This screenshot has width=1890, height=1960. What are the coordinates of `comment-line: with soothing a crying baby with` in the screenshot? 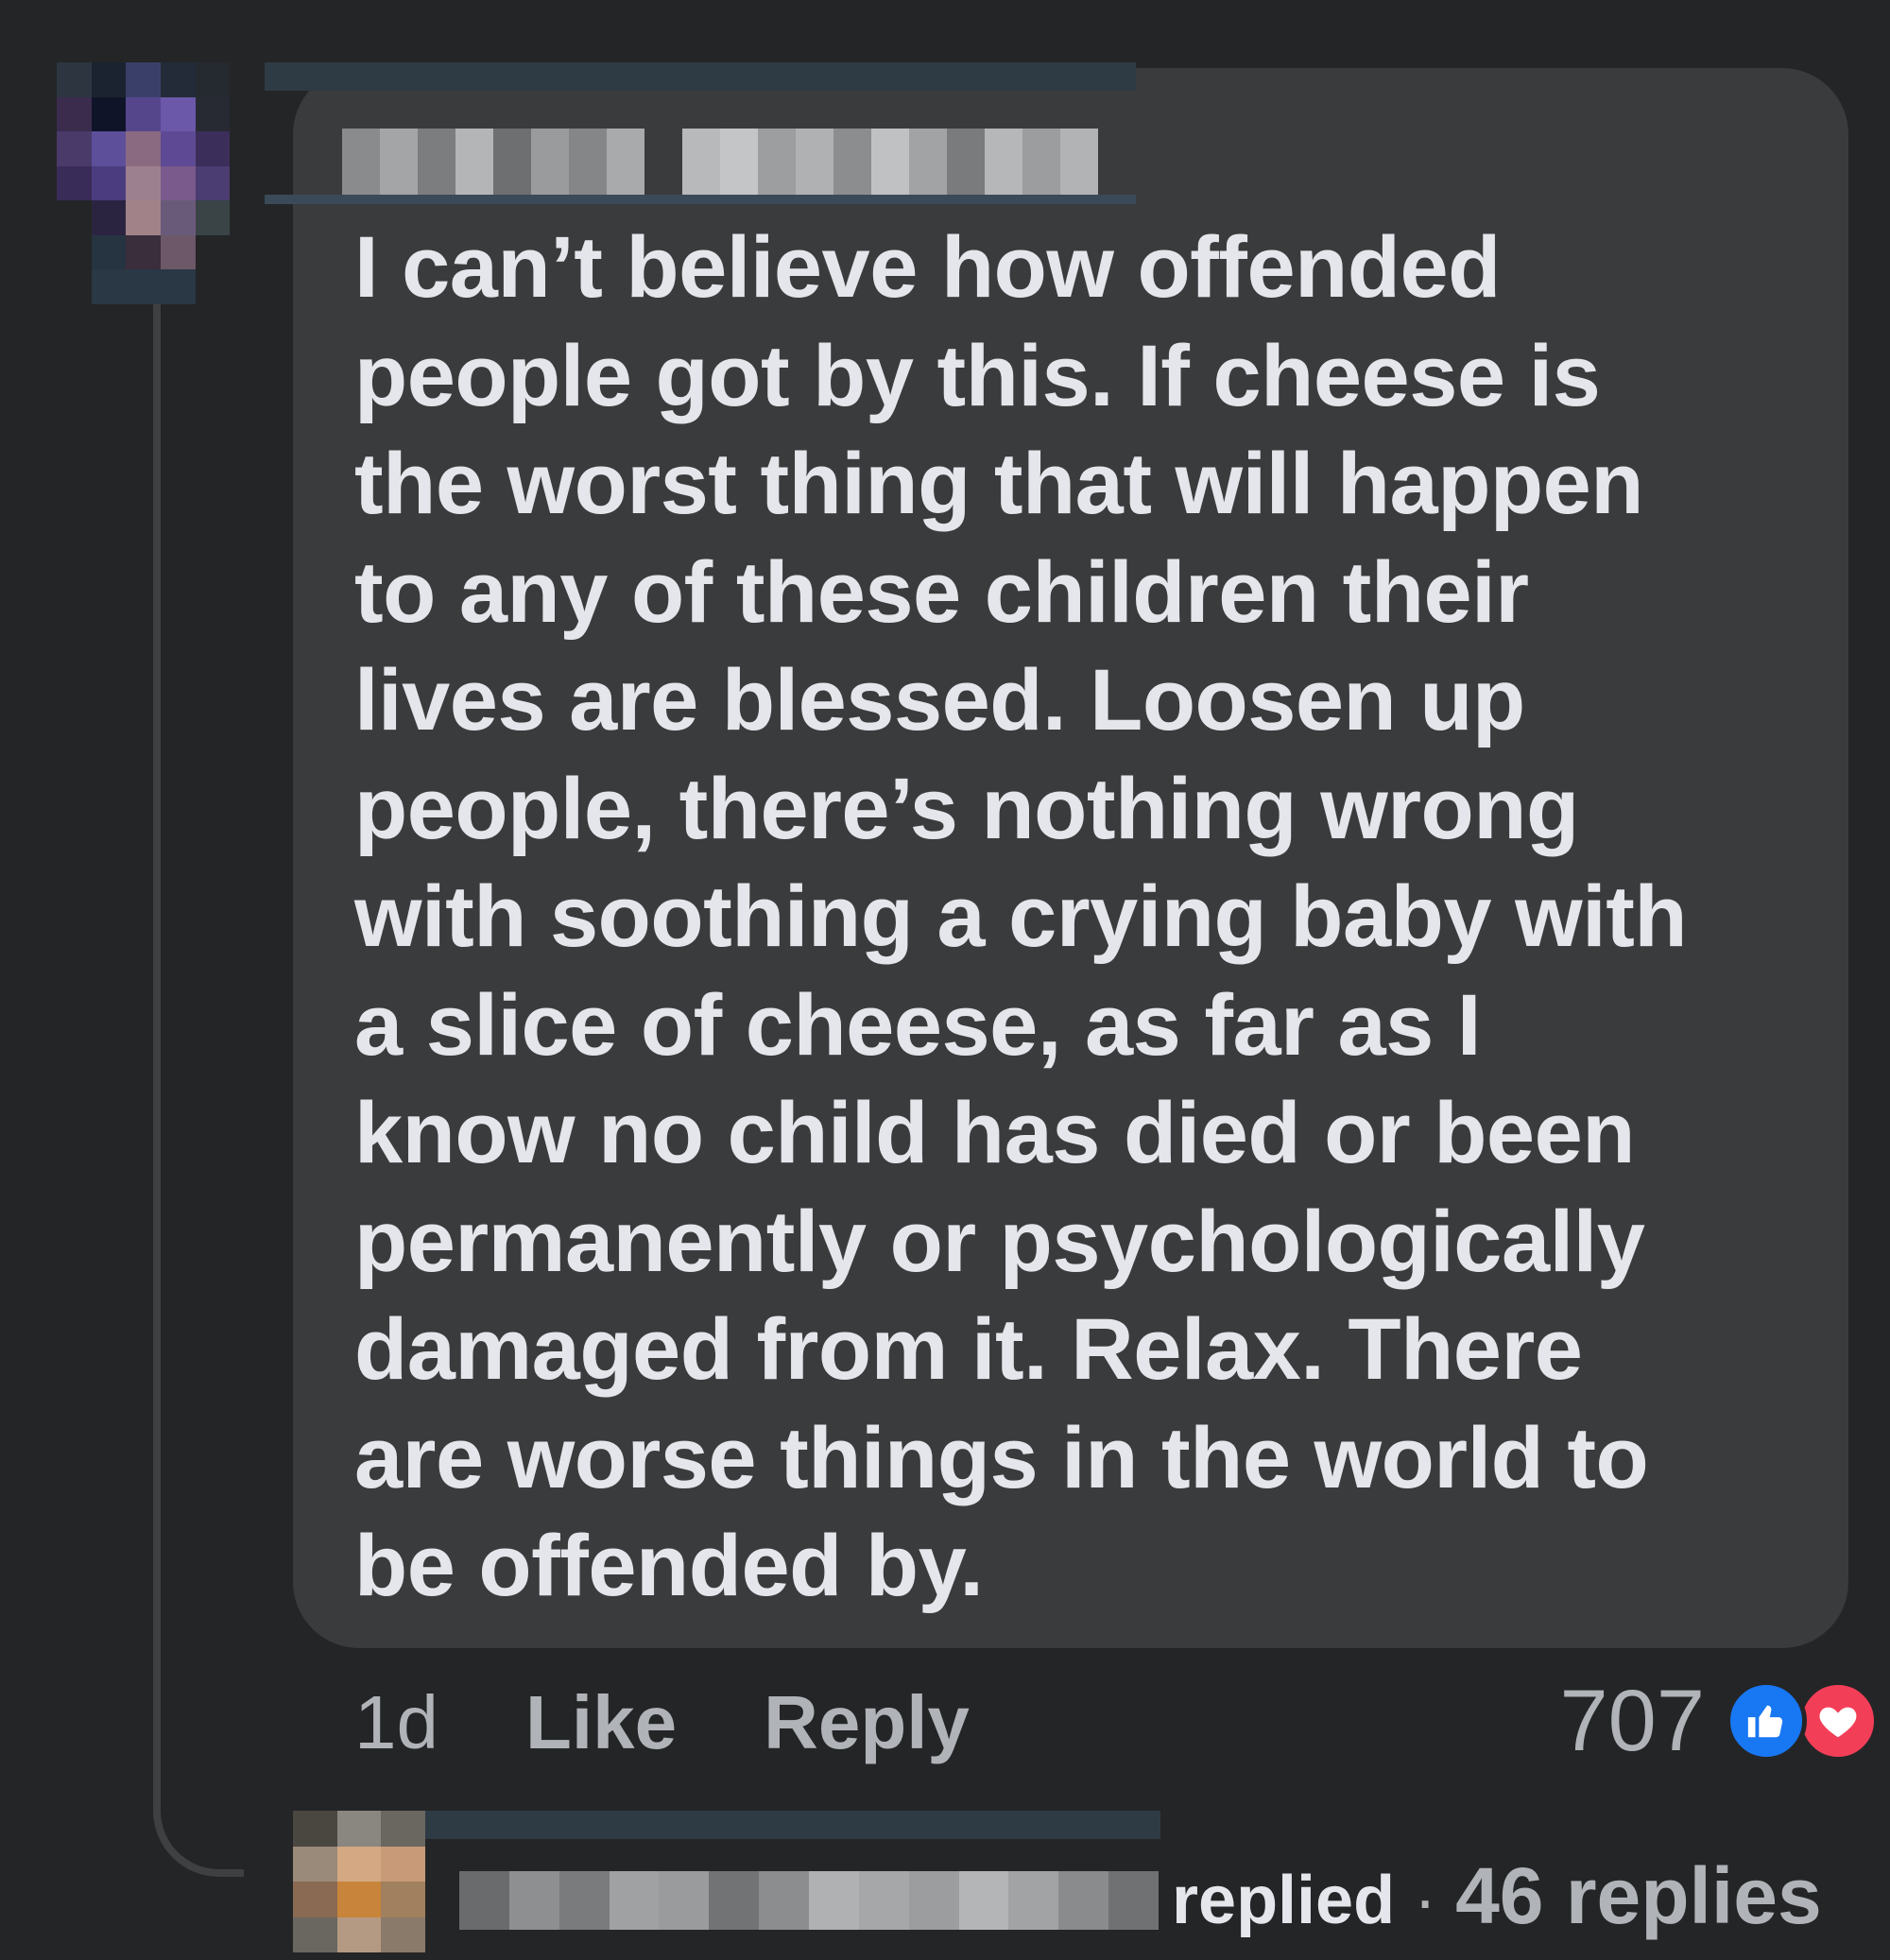 It's located at (1021, 916).